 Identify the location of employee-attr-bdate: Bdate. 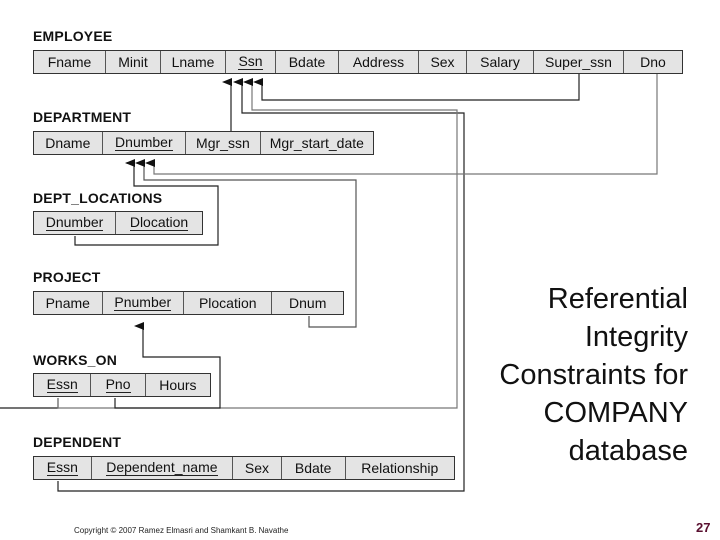
(307, 62).